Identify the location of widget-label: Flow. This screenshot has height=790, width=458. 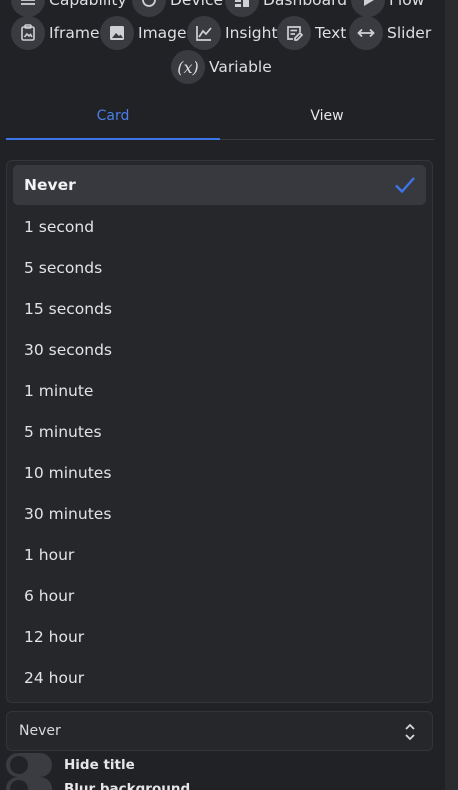
(407, 4).